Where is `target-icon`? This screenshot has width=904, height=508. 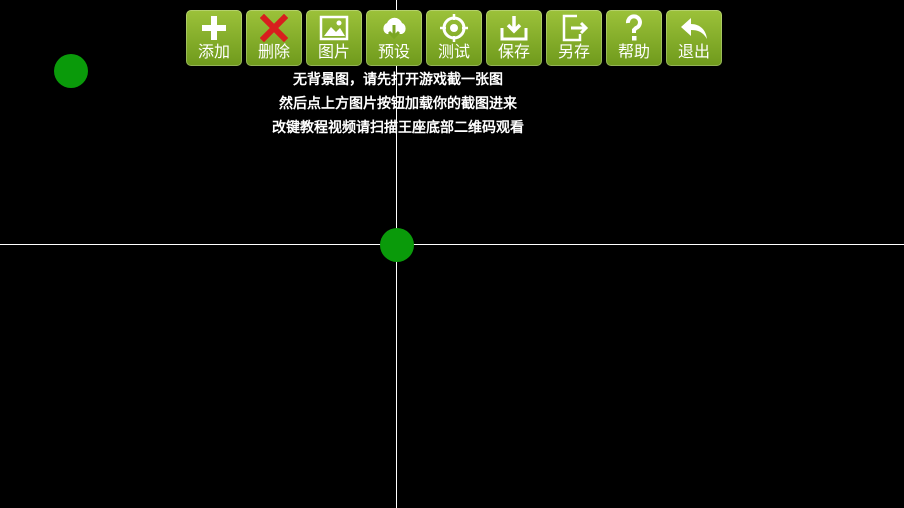 target-icon is located at coordinates (454, 28).